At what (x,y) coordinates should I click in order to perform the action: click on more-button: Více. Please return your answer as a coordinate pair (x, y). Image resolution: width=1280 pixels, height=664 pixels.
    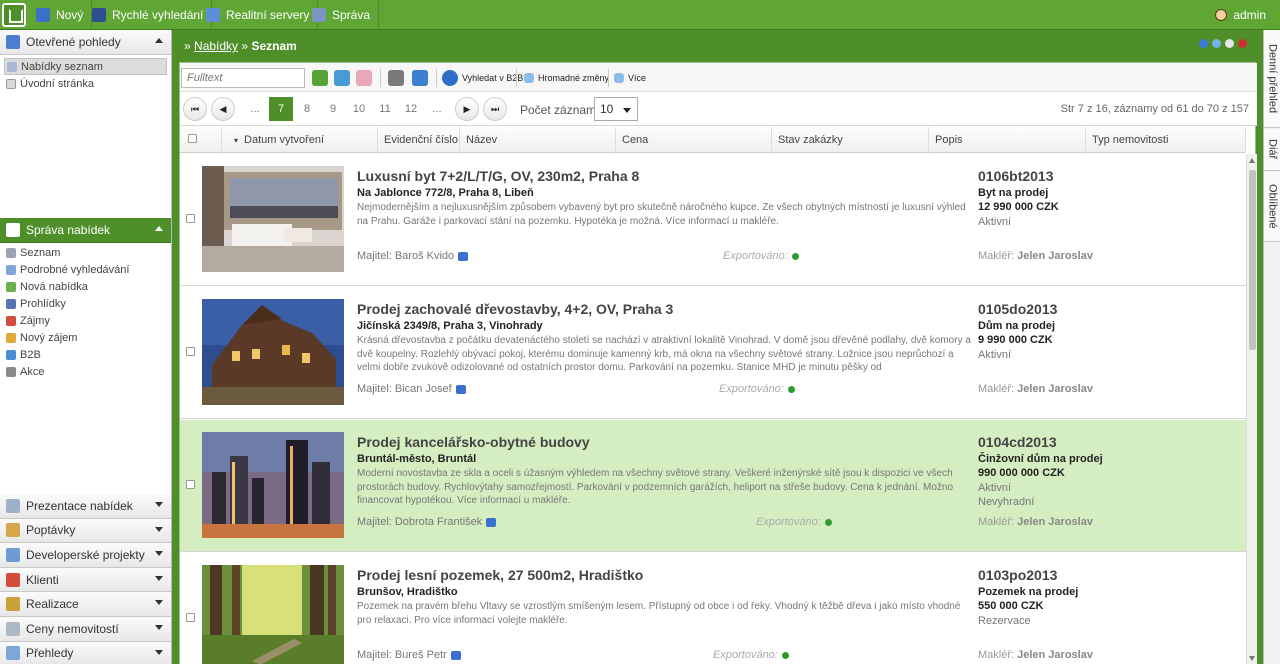
    Looking at the image, I should click on (630, 78).